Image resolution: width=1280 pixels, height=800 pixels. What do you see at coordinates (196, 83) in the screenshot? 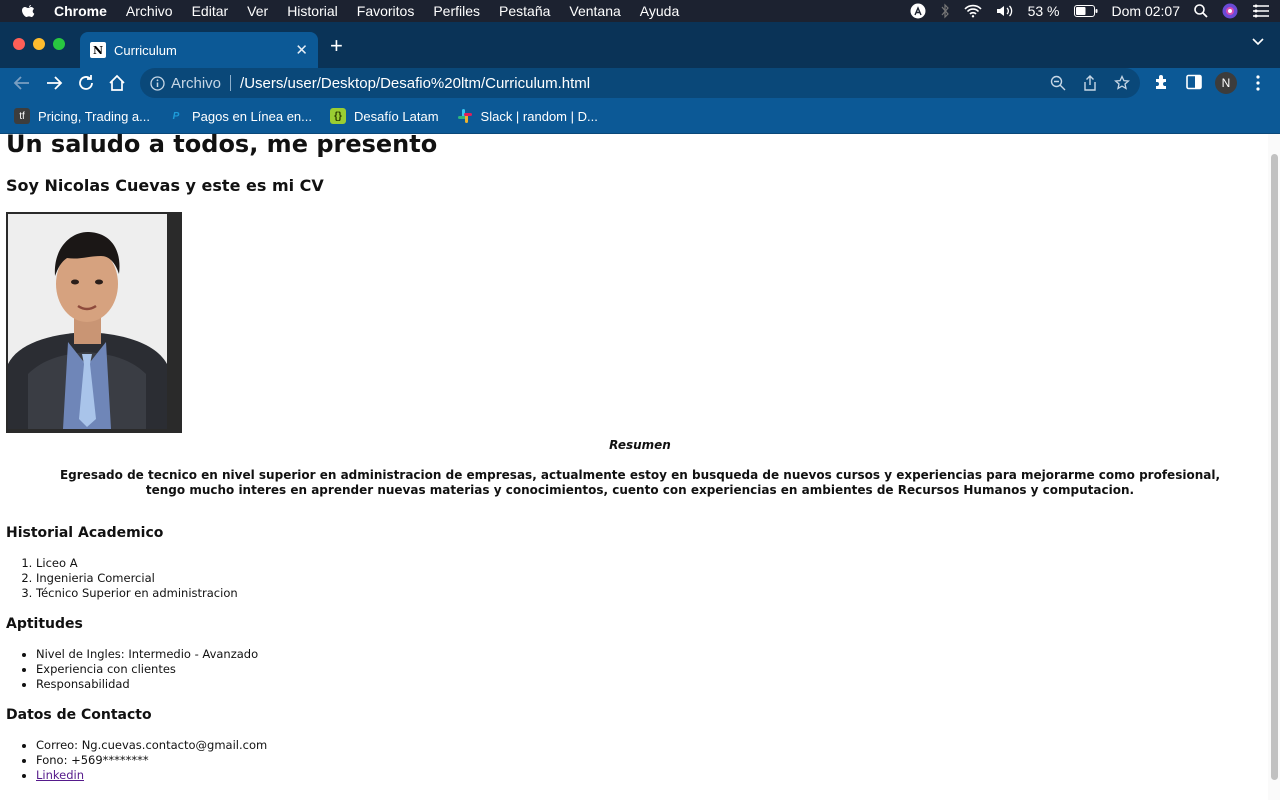
I see `address-scheme-label: Archivo` at bounding box center [196, 83].